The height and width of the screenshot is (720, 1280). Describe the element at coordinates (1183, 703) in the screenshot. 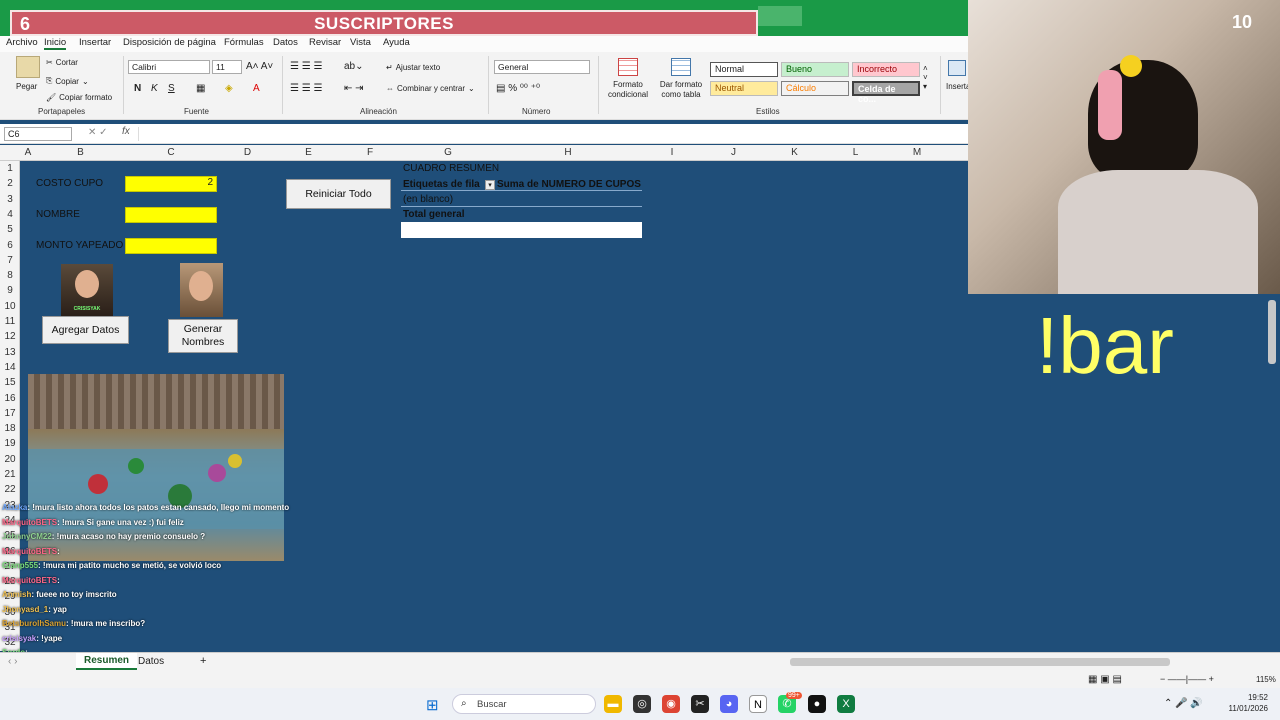

I see `tray-icons: ⌃ 🎤 🔊` at that location.